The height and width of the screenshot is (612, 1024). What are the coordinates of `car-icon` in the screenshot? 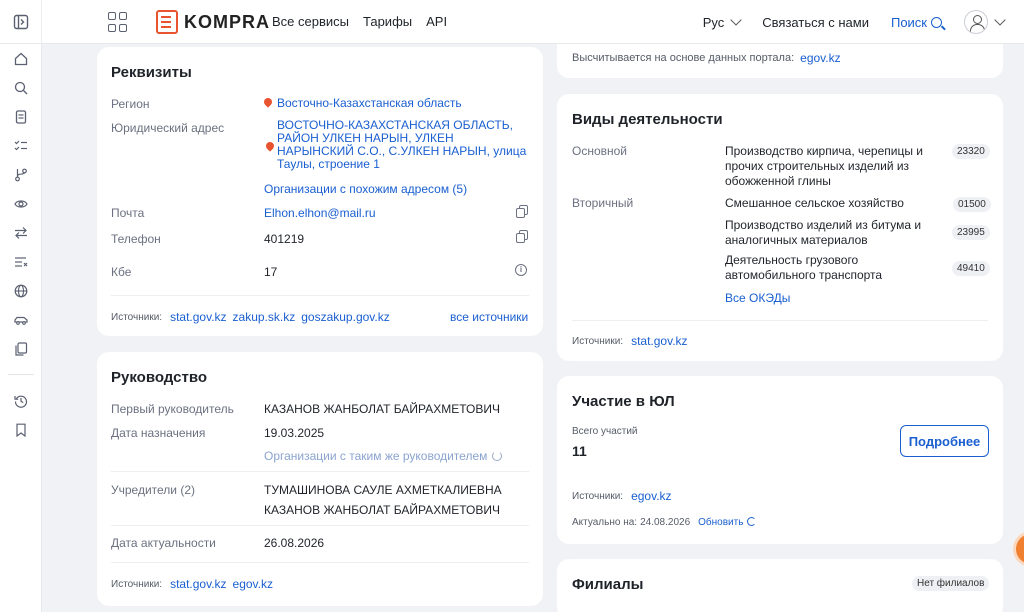 It's located at (21, 320).